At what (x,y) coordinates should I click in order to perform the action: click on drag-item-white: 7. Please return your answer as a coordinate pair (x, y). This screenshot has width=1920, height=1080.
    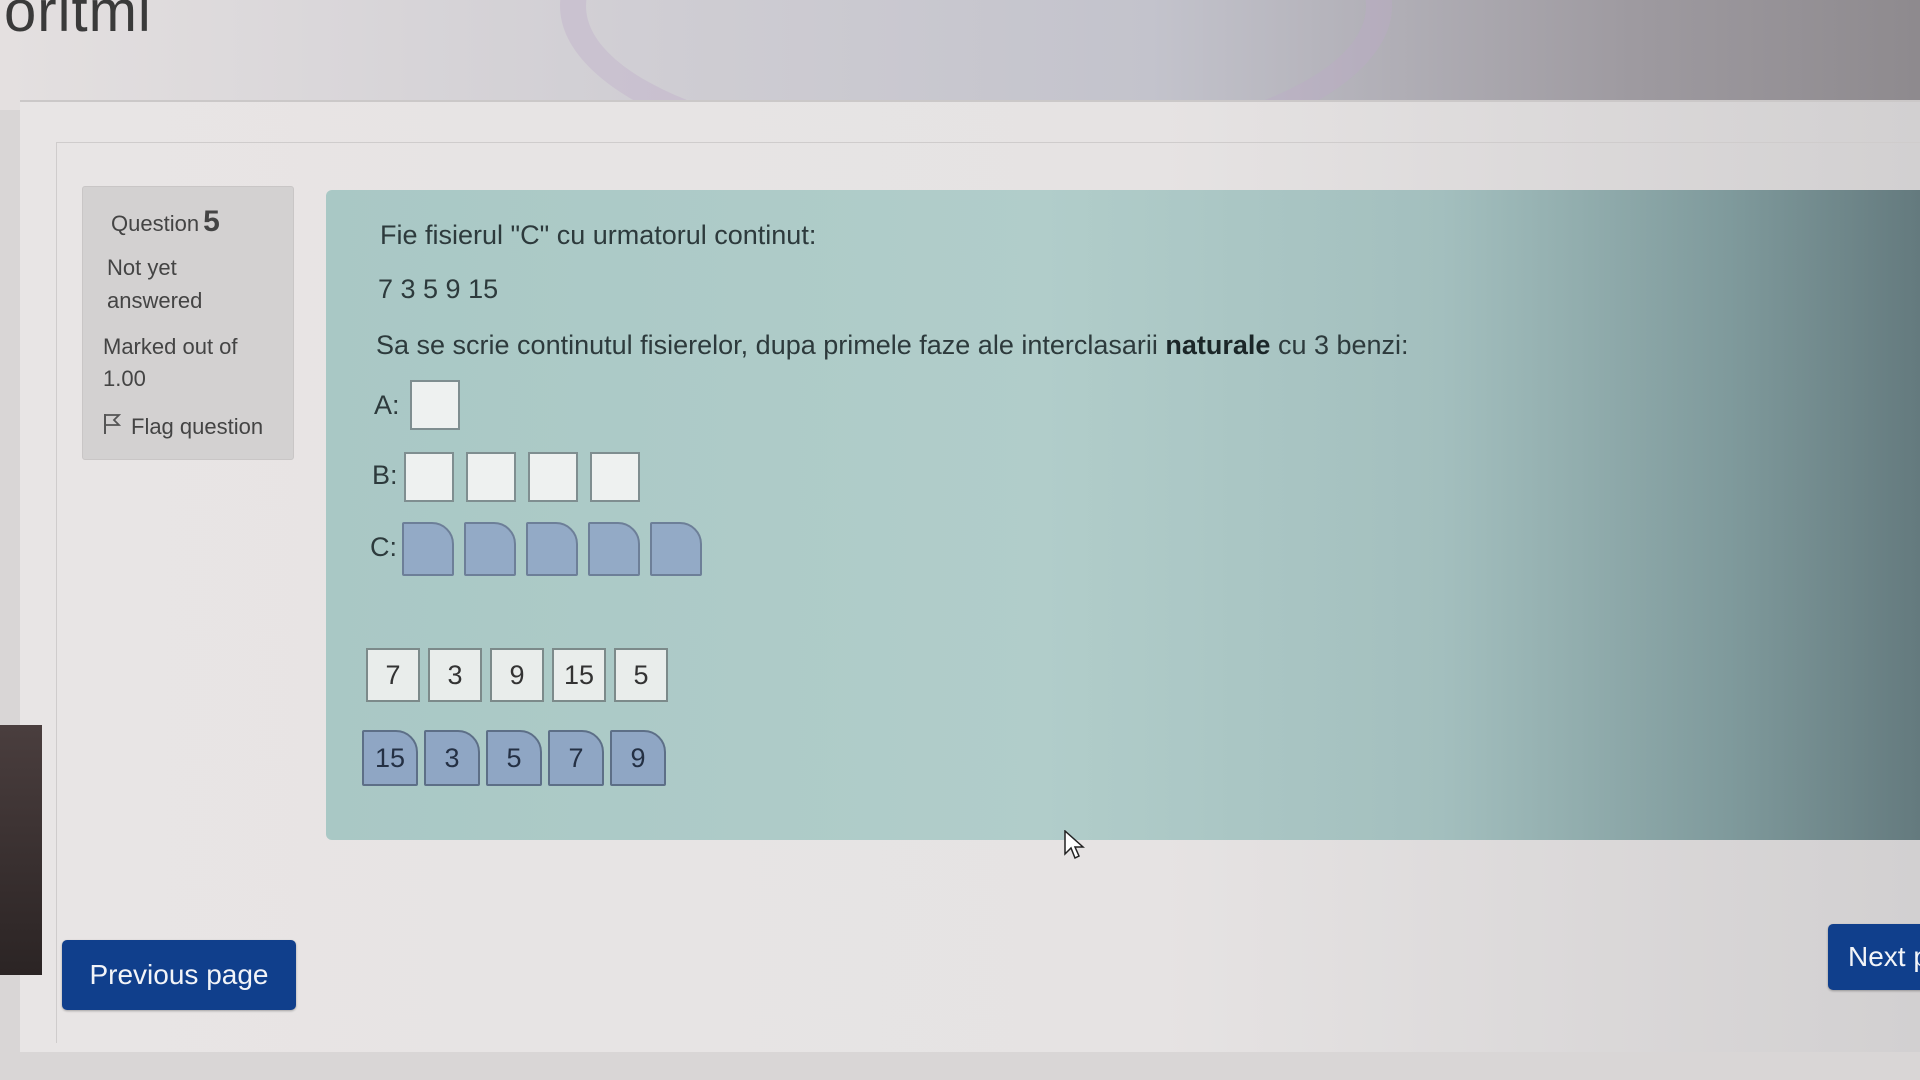
    Looking at the image, I should click on (393, 675).